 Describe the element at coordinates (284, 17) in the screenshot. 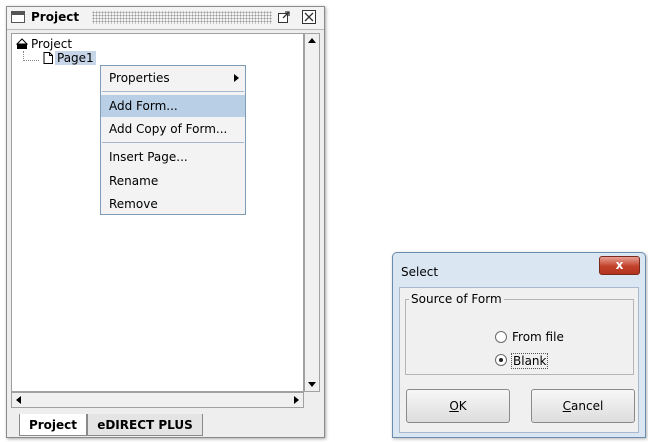

I see `float-window-icon` at that location.